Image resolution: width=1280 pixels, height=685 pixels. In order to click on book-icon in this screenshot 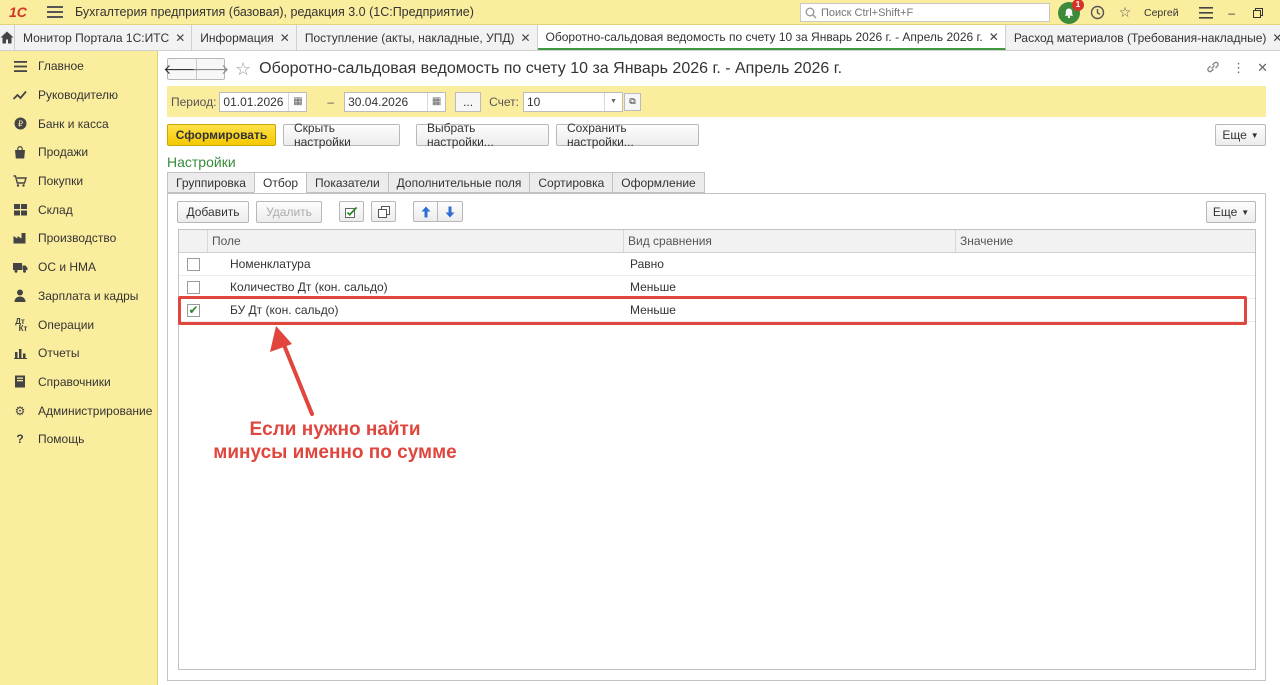, I will do `click(20, 382)`.